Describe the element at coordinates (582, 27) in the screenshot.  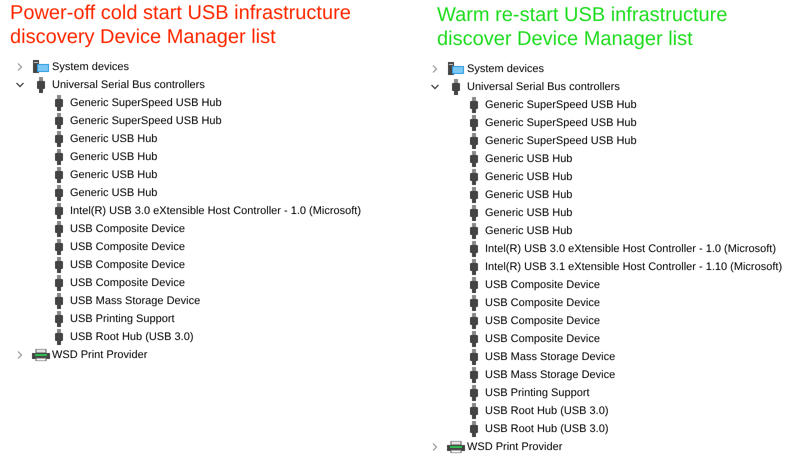
I see `annotation-title: Warm re-start USB infrastructure discover Device Manager list` at that location.